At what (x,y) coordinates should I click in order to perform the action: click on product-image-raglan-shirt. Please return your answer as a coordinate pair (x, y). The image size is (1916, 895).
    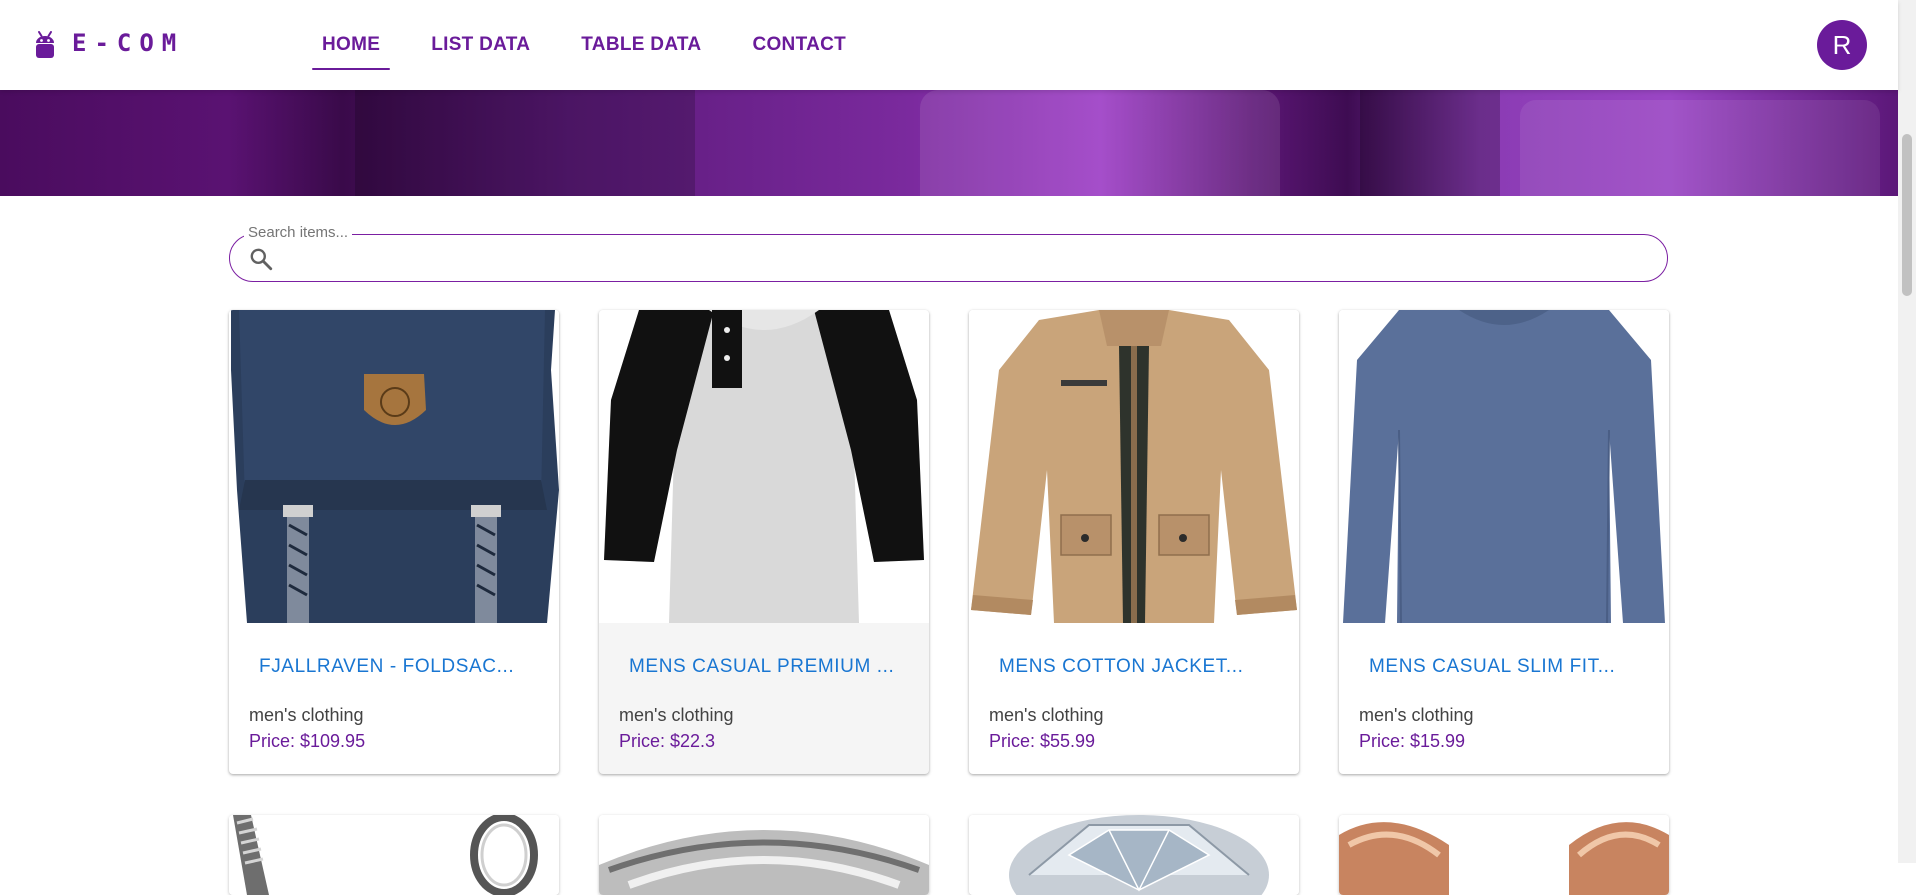
    Looking at the image, I should click on (764, 466).